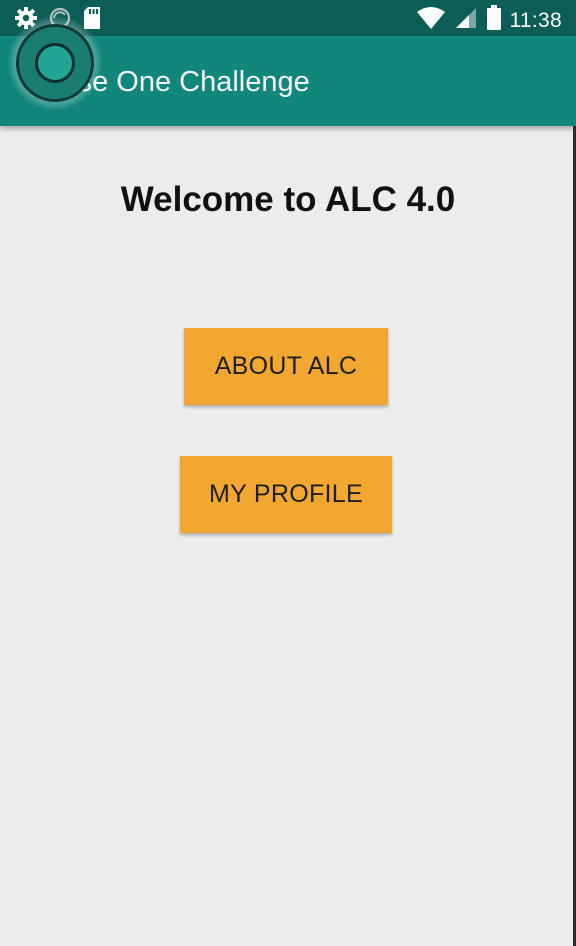  Describe the element at coordinates (286, 494) in the screenshot. I see `my-profile-button: MY PROFILE` at that location.